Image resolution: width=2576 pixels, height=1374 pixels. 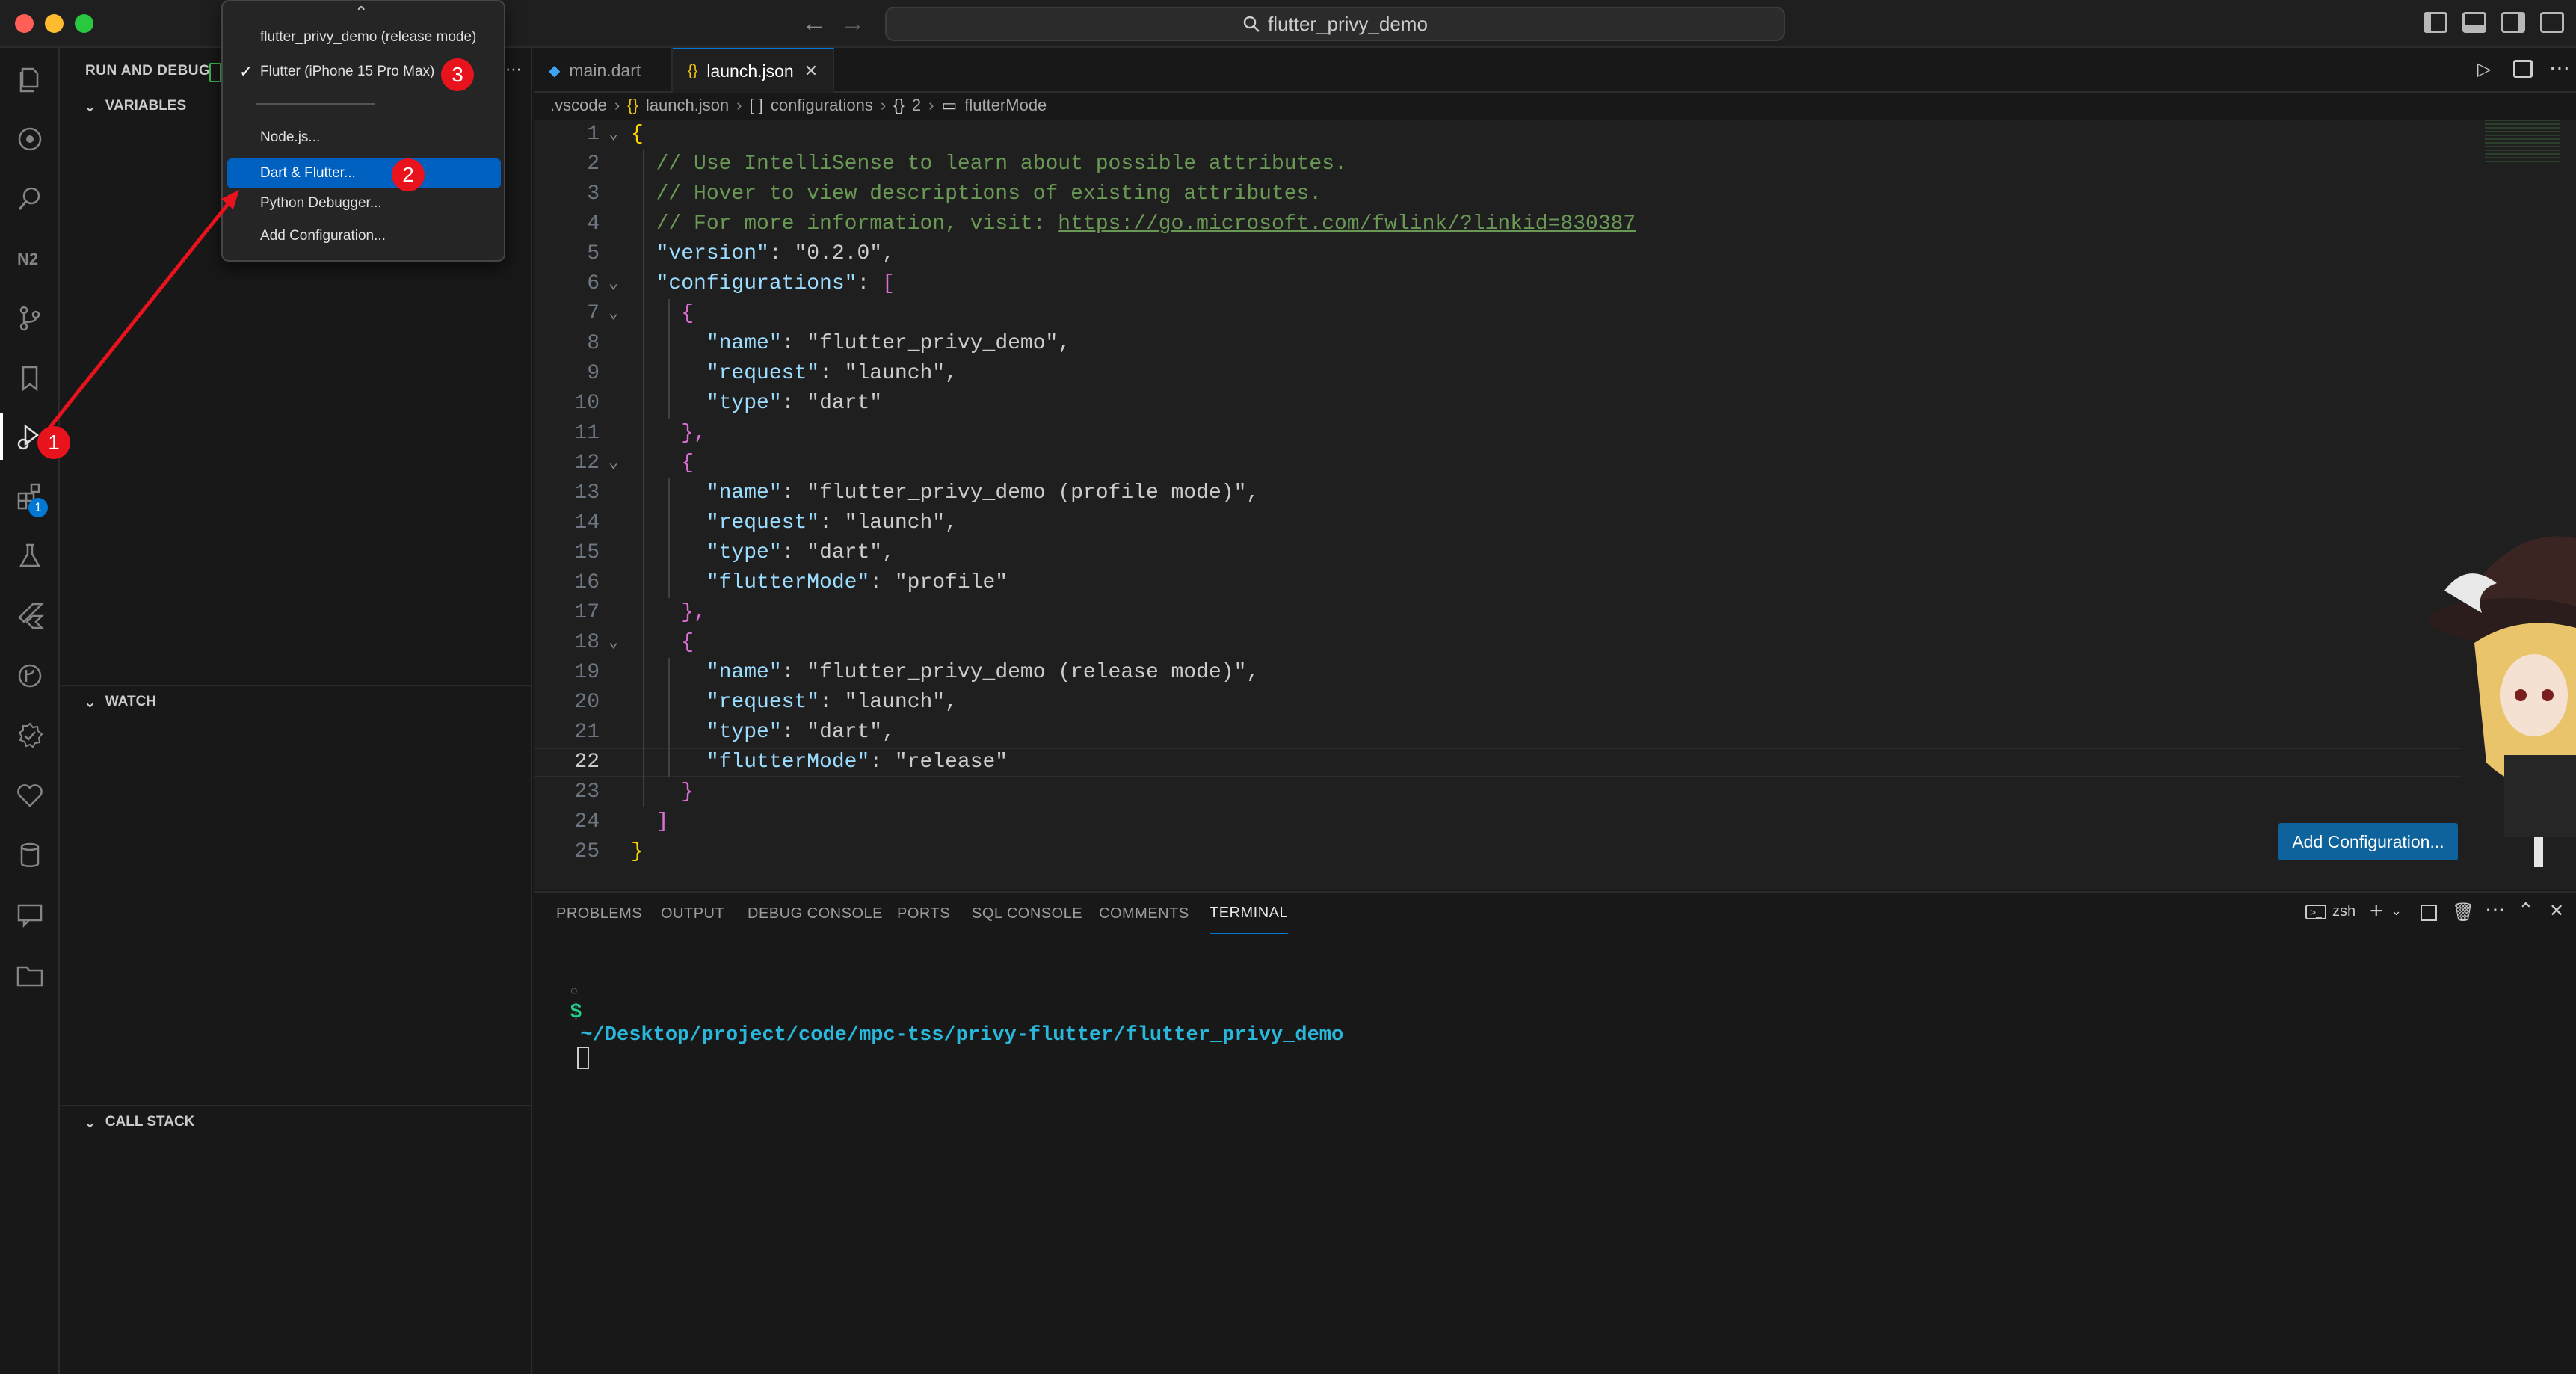 I want to click on line-number: 6, so click(x=593, y=283).